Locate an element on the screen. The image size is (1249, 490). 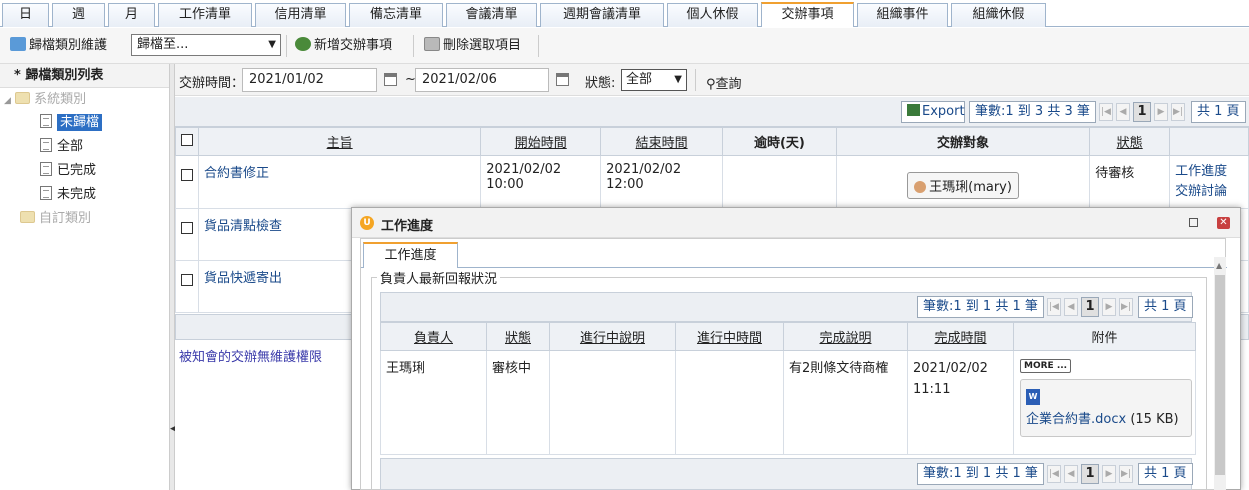
tab-org-holidays: 組織休假 is located at coordinates (998, 15).